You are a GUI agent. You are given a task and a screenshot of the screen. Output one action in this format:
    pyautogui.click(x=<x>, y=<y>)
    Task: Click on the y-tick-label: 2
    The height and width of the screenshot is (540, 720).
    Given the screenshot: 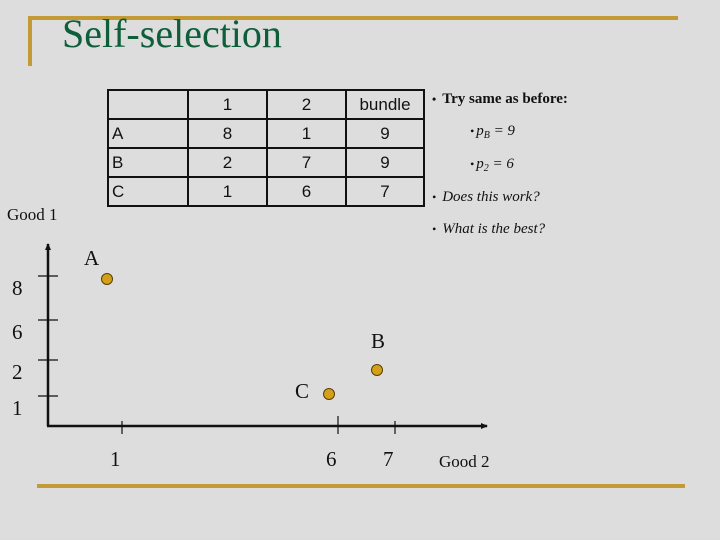 What is the action you would take?
    pyautogui.click(x=17, y=372)
    